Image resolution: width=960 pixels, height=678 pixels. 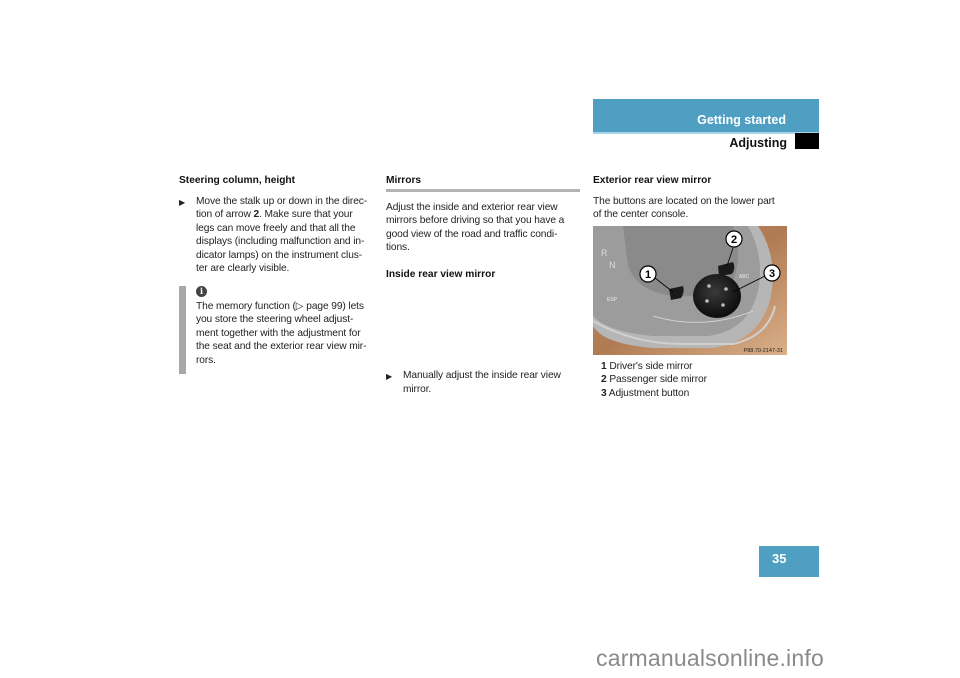 What do you see at coordinates (201, 291) in the screenshot?
I see `info-icon: i` at bounding box center [201, 291].